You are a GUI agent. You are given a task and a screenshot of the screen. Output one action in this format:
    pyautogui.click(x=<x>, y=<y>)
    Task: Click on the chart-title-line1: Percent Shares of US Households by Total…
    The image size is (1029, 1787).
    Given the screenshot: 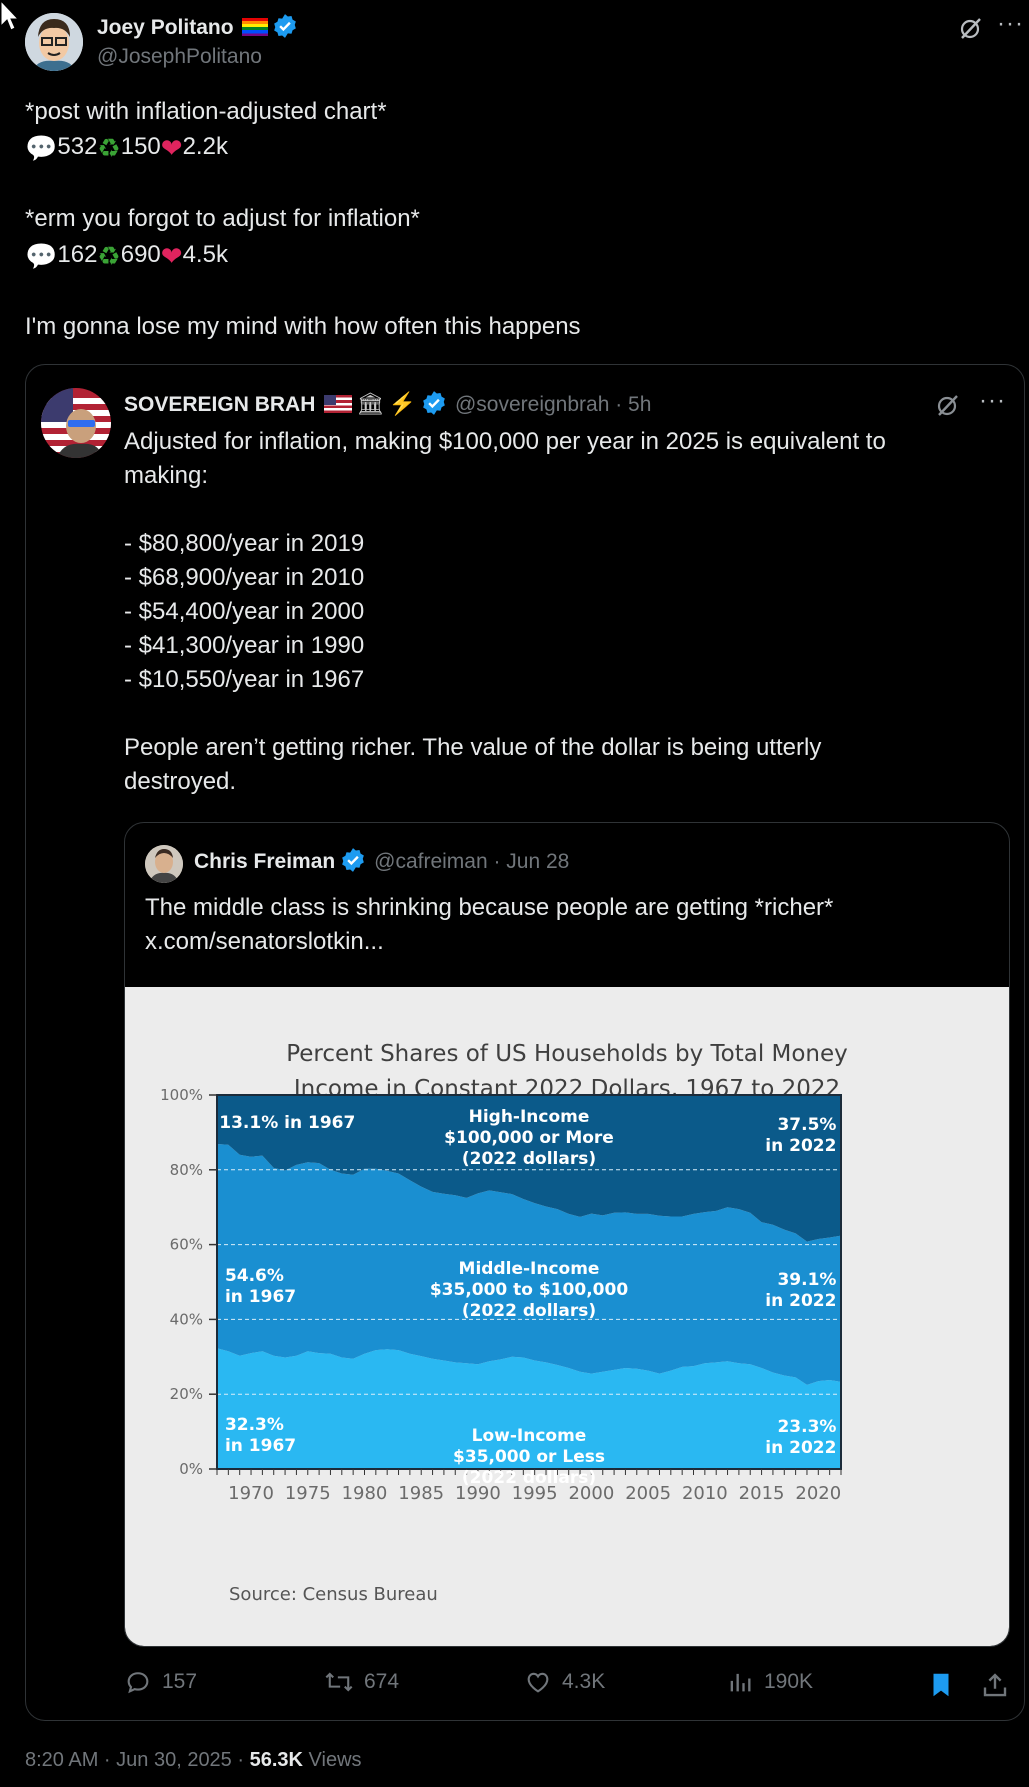 What is the action you would take?
    pyautogui.click(x=567, y=1054)
    